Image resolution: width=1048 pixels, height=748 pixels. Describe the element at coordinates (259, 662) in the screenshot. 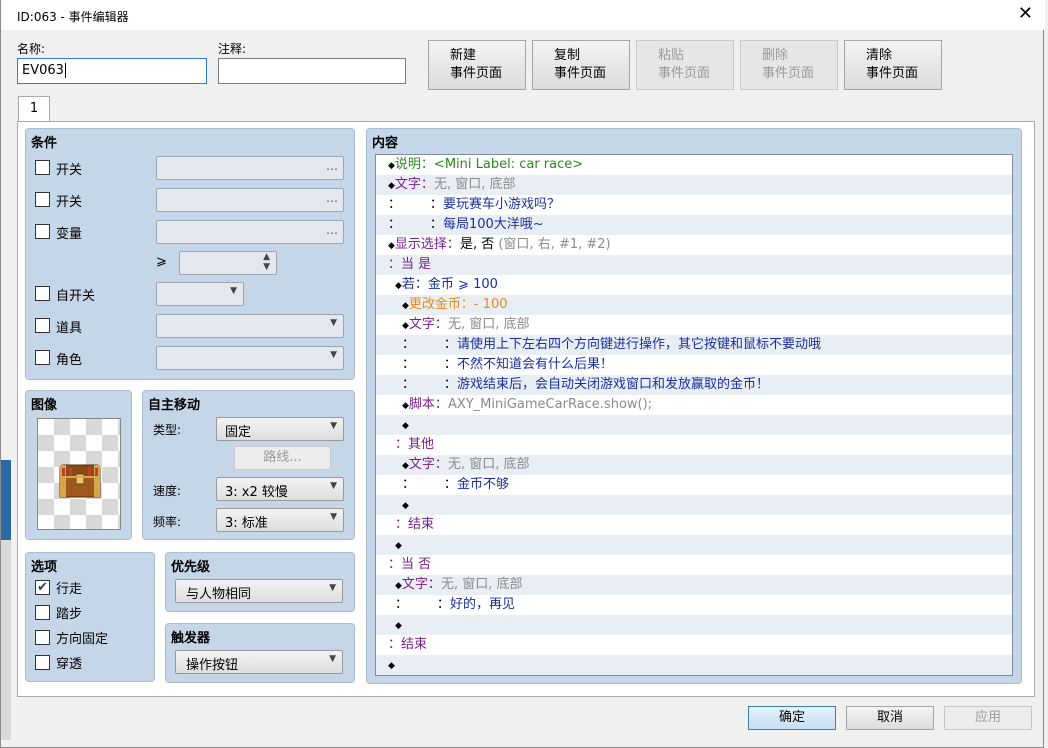

I see `trigger-select: 操作按钮 ▼` at that location.